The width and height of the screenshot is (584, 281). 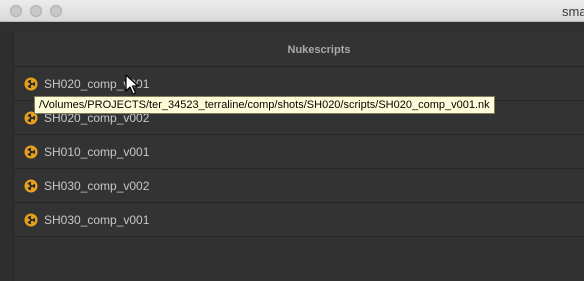 What do you see at coordinates (16, 11) in the screenshot?
I see `close-window-button` at bounding box center [16, 11].